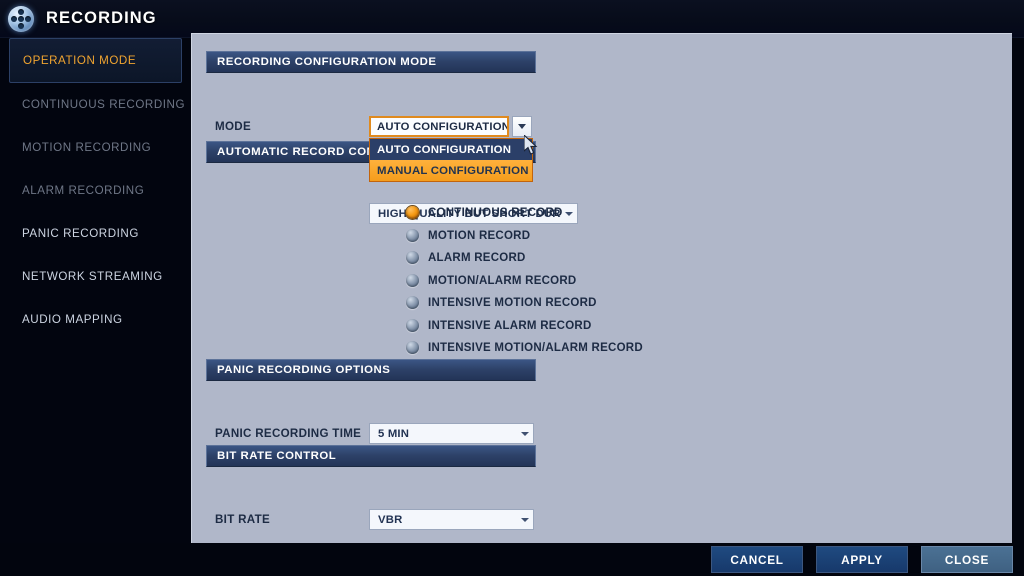 The image size is (1024, 576). I want to click on footer-bar: CANCEL APPLY CLOSE, so click(512, 559).